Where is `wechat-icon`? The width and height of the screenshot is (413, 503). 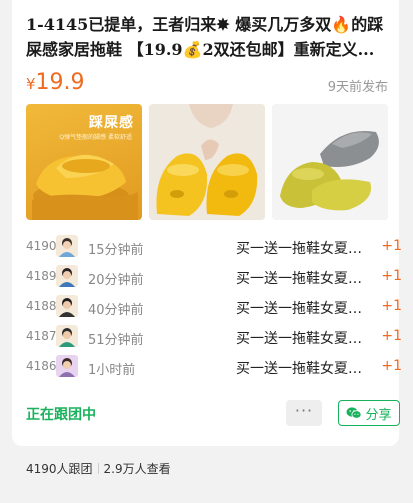 wechat-icon is located at coordinates (354, 413).